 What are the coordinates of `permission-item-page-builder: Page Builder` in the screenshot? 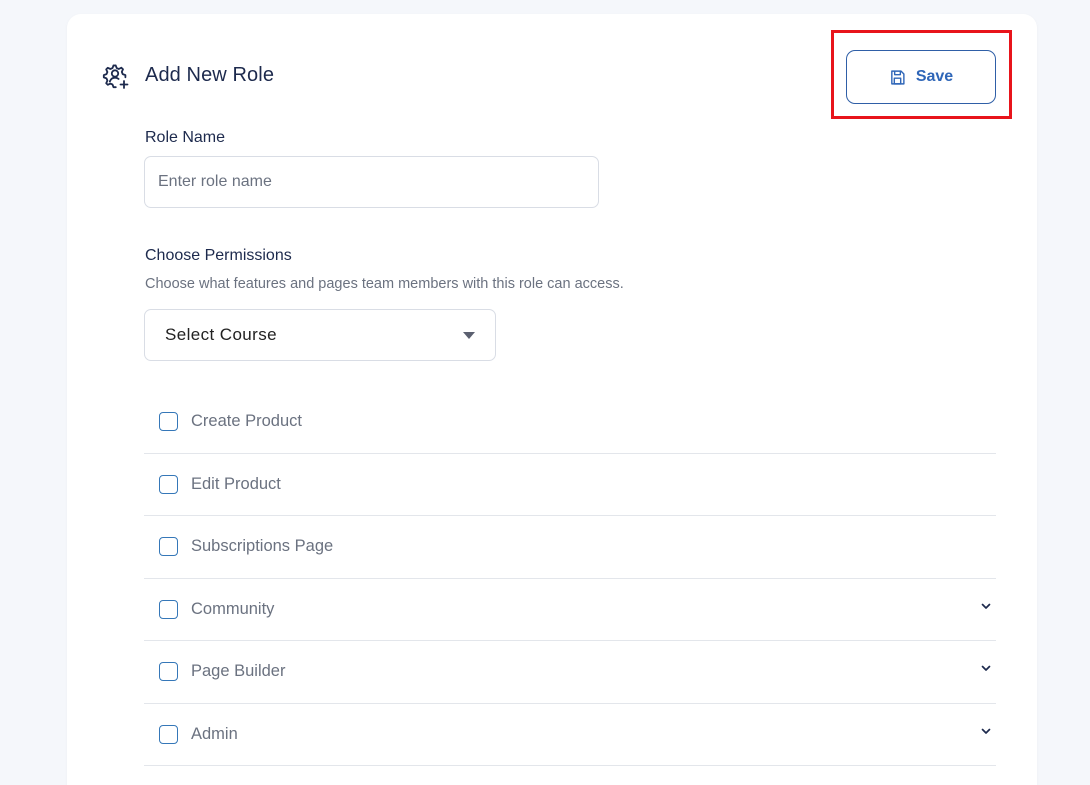 It's located at (570, 672).